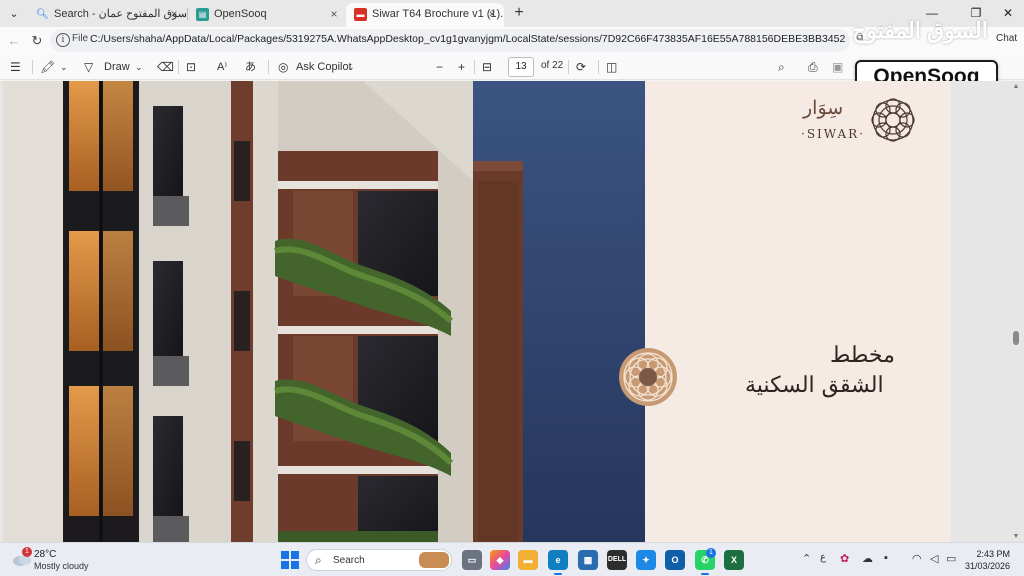  Describe the element at coordinates (985, 566) in the screenshot. I see `clock-date: 31/03/2026` at that location.